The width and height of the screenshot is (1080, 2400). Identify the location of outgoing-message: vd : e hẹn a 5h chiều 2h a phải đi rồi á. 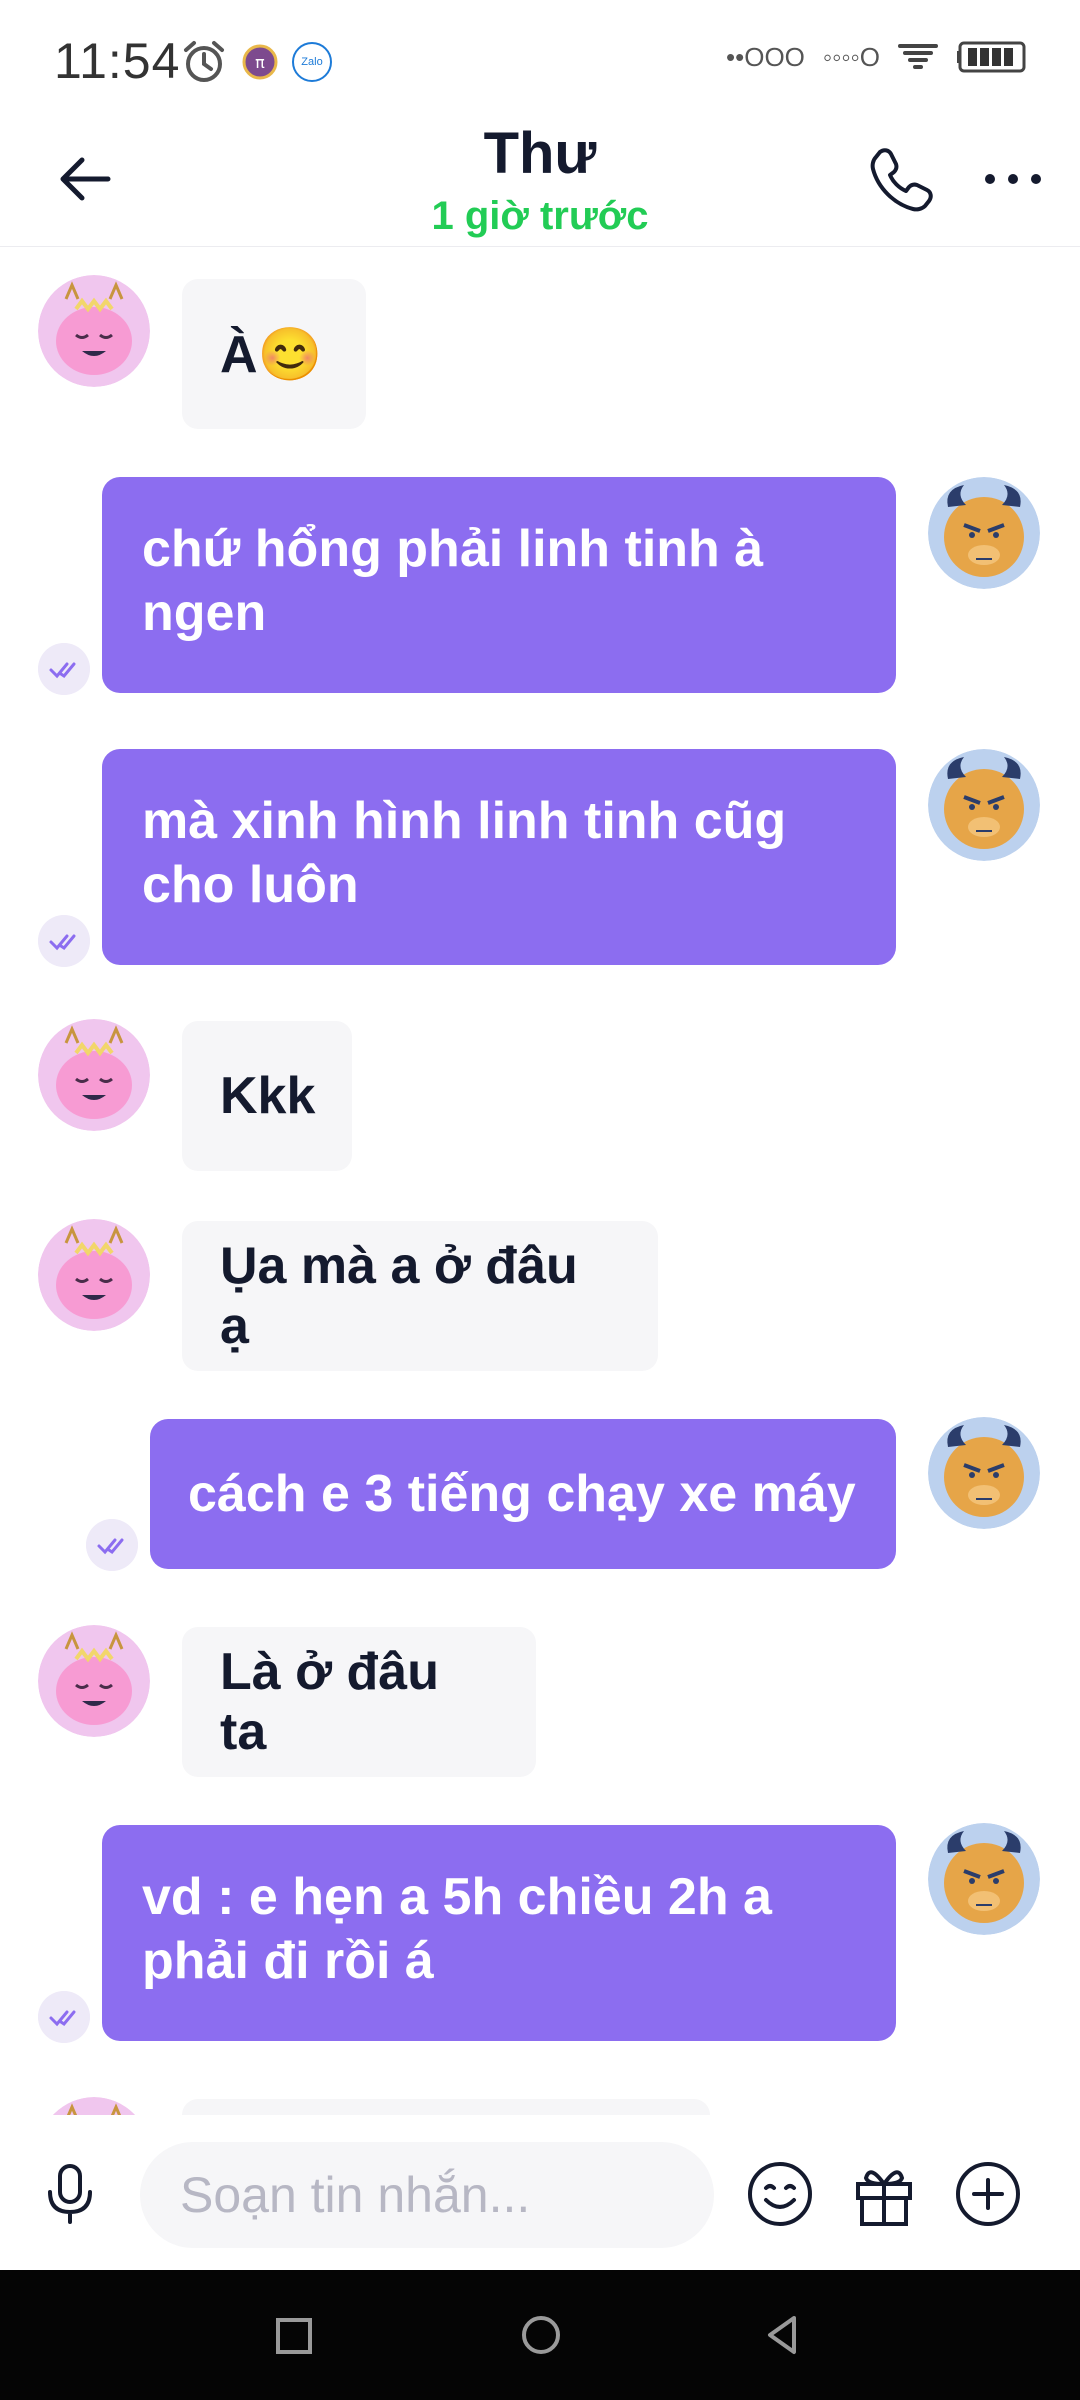
(499, 1933).